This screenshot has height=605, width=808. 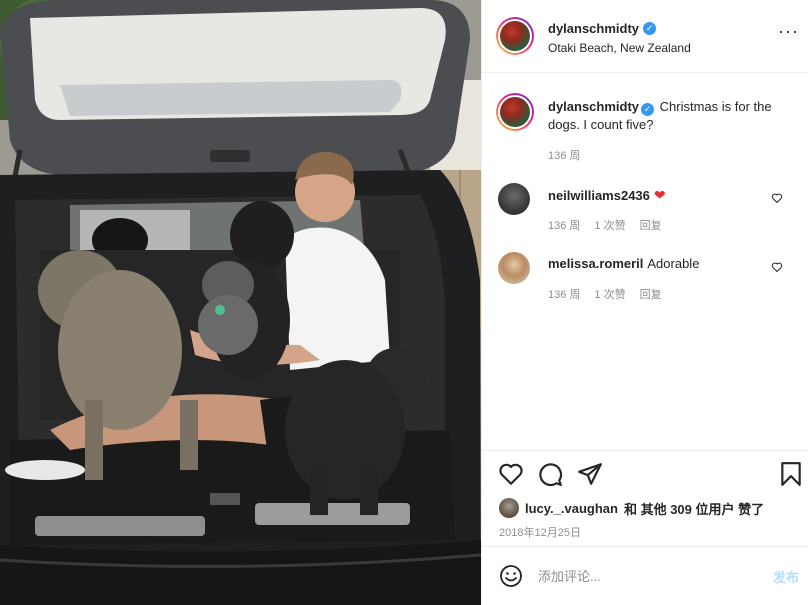 What do you see at coordinates (511, 576) in the screenshot?
I see `emoji-icon` at bounding box center [511, 576].